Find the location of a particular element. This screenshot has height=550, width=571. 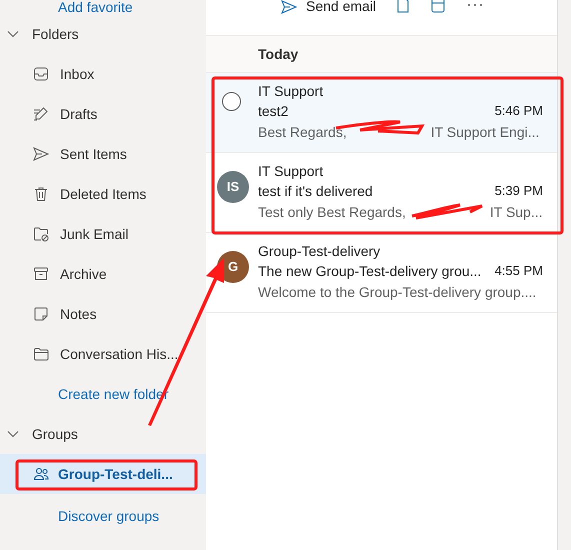

note-icon is located at coordinates (41, 314).